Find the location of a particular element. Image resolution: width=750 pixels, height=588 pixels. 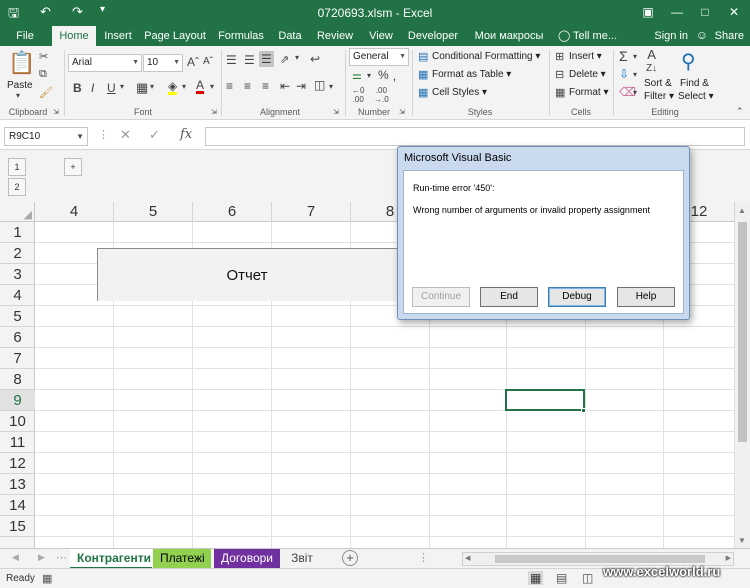

sign-in-link: Sign in is located at coordinates (671, 36).